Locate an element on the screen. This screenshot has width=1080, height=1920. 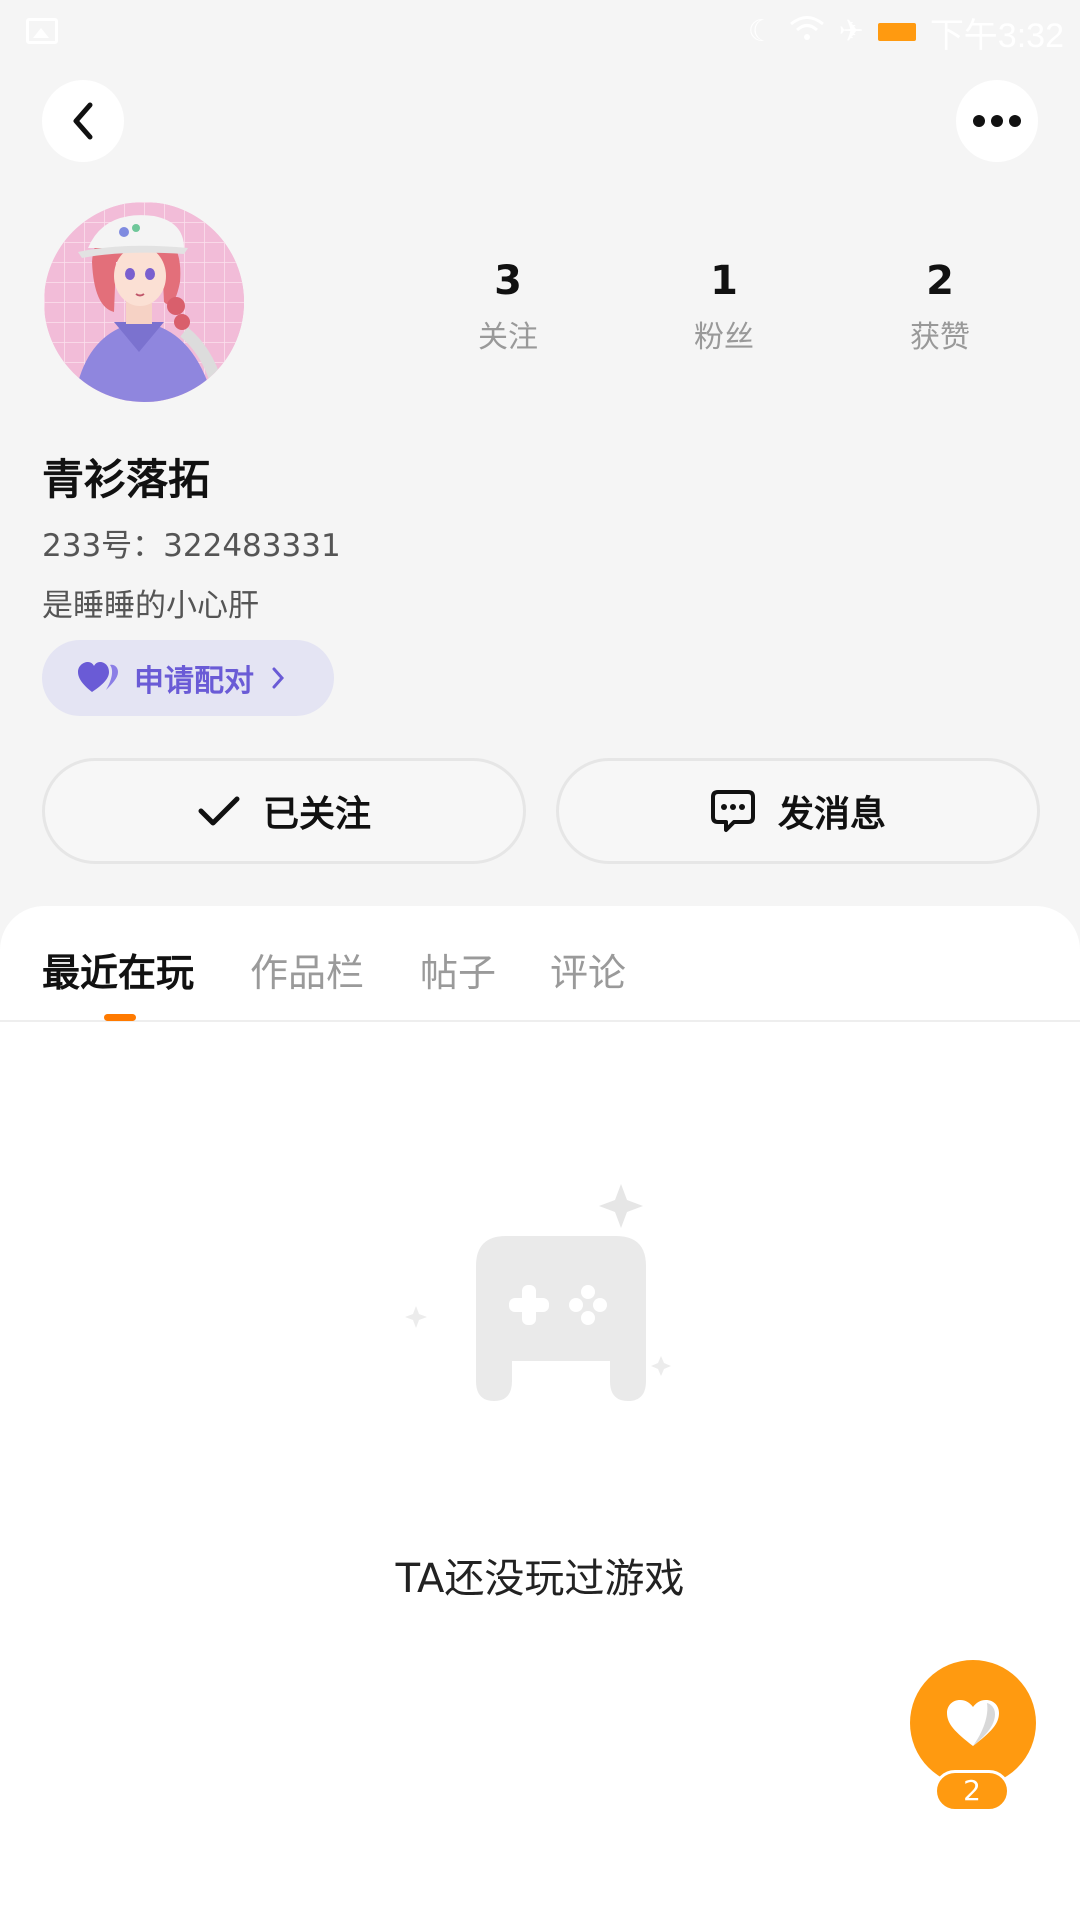
followed-label: 已关注 is located at coordinates (316, 814).